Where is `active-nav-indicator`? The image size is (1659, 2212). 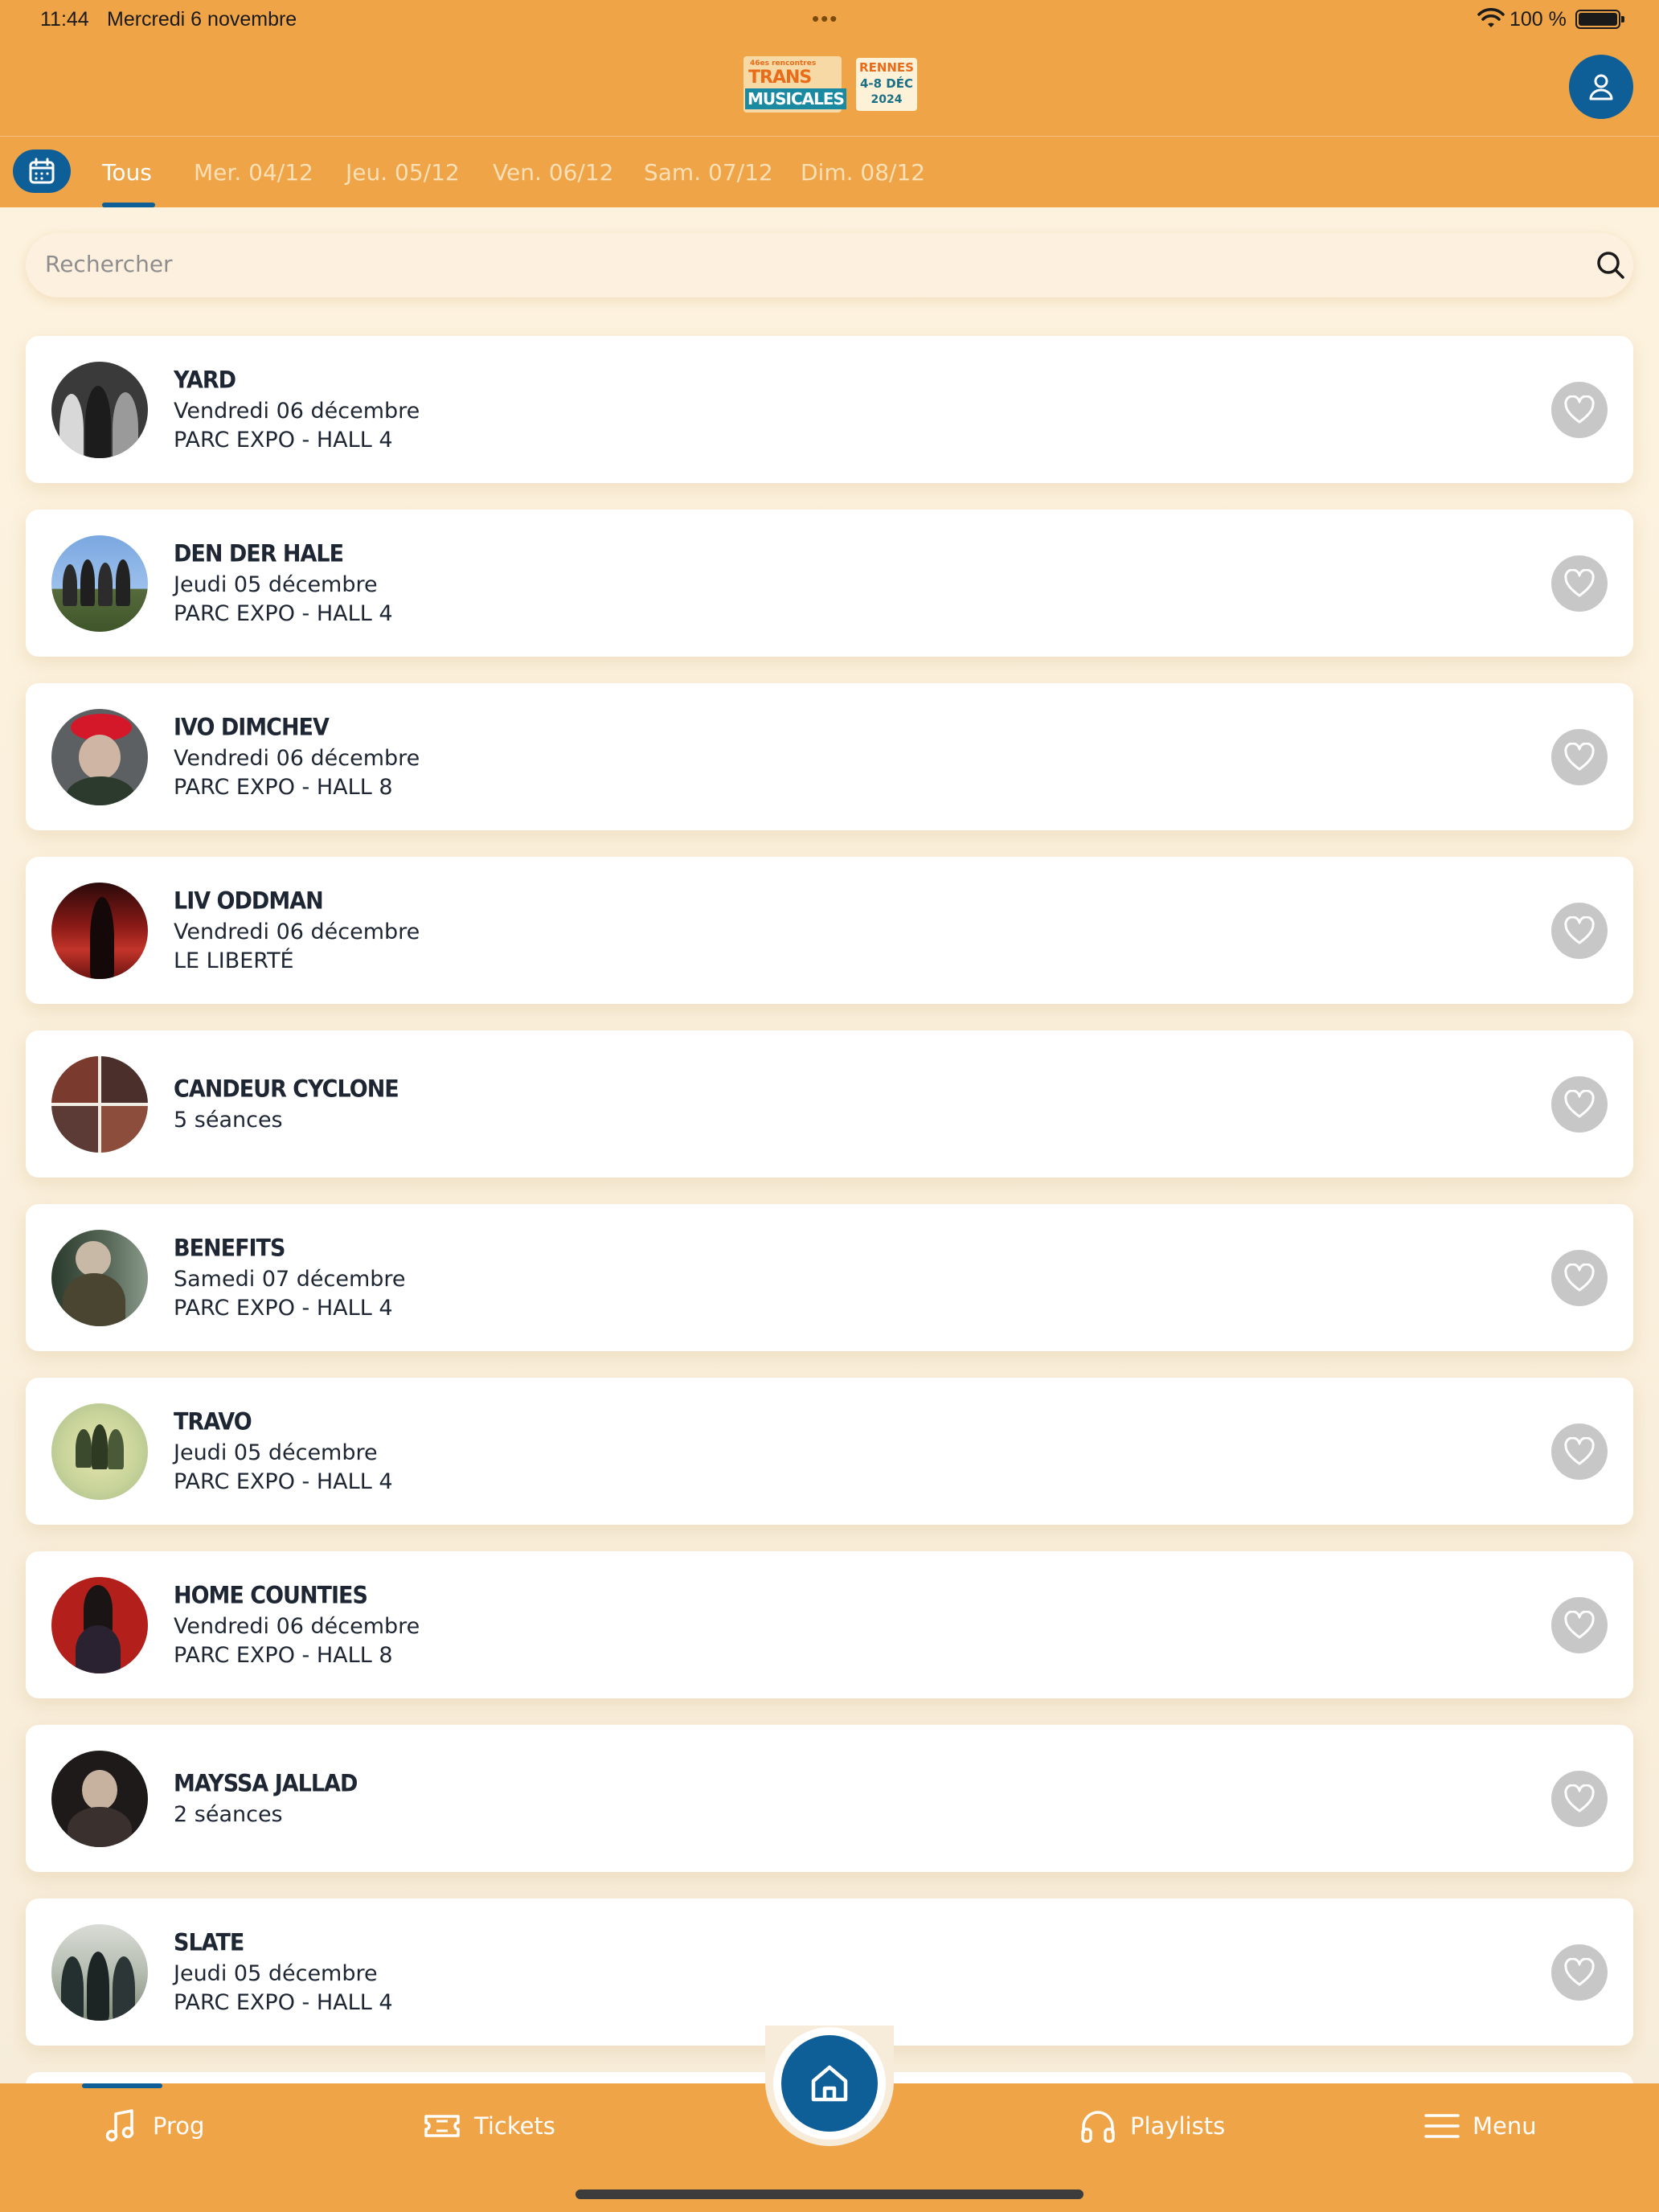 active-nav-indicator is located at coordinates (122, 2085).